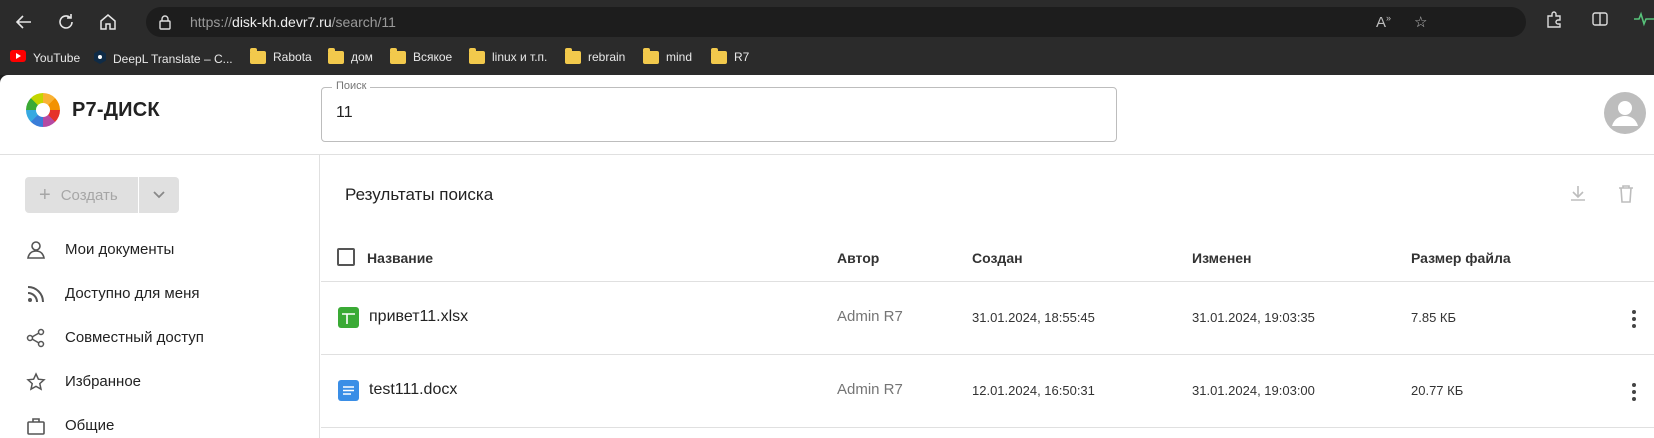 The width and height of the screenshot is (1654, 438). Describe the element at coordinates (160, 250) in the screenshot. I see `sidebar-item-my-documents: Мои документы` at that location.